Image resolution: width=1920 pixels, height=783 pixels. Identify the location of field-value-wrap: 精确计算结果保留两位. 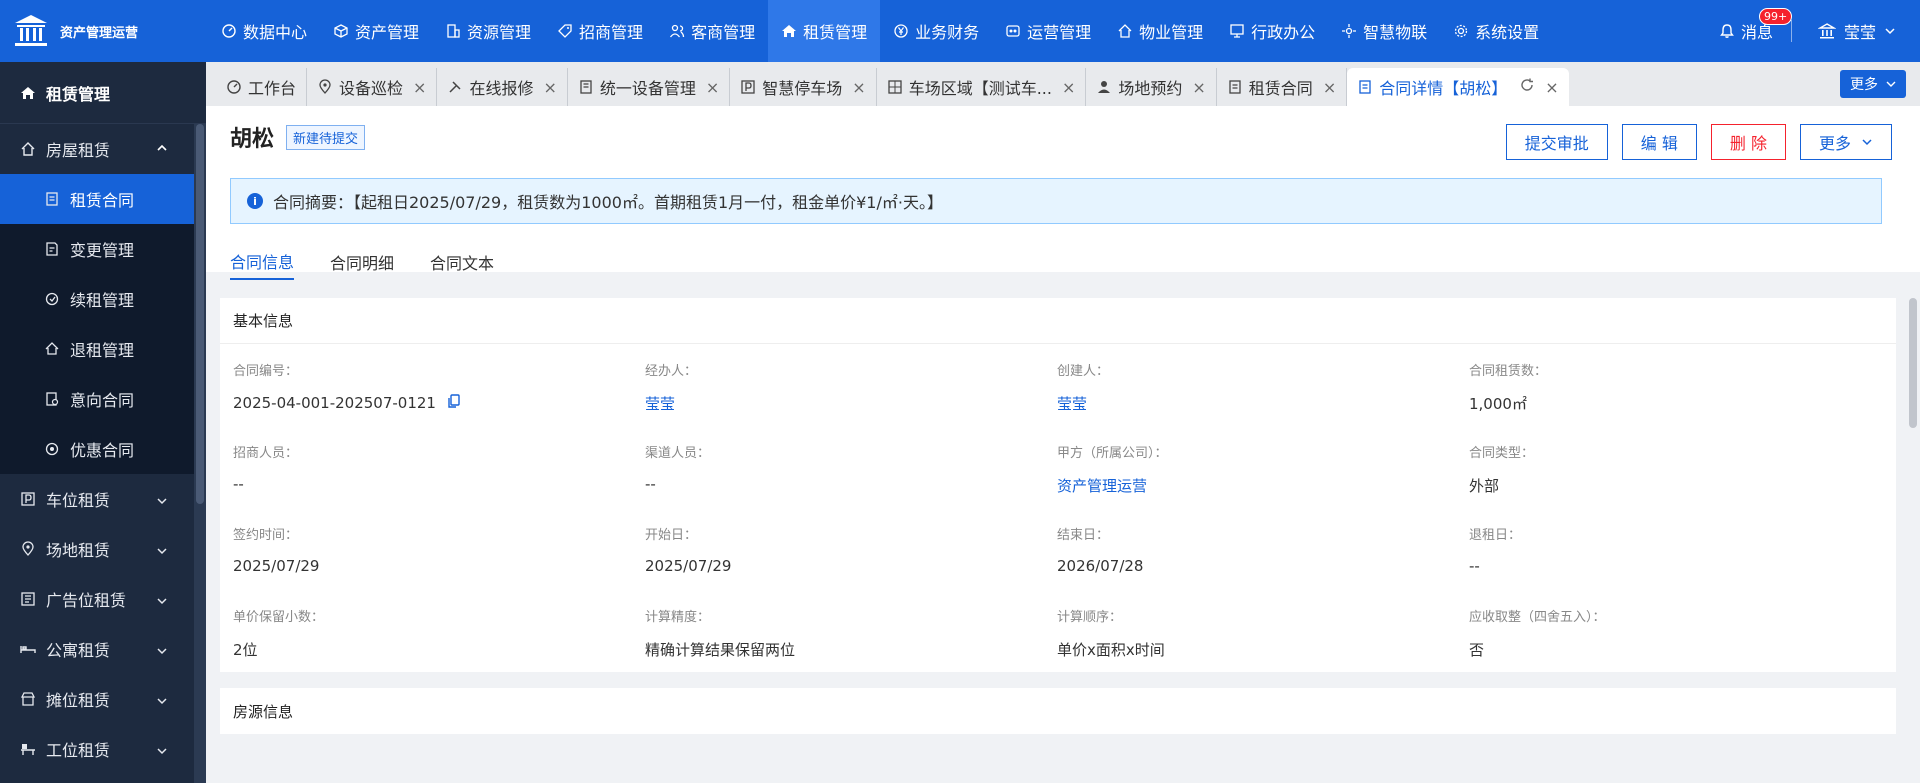
(851, 649).